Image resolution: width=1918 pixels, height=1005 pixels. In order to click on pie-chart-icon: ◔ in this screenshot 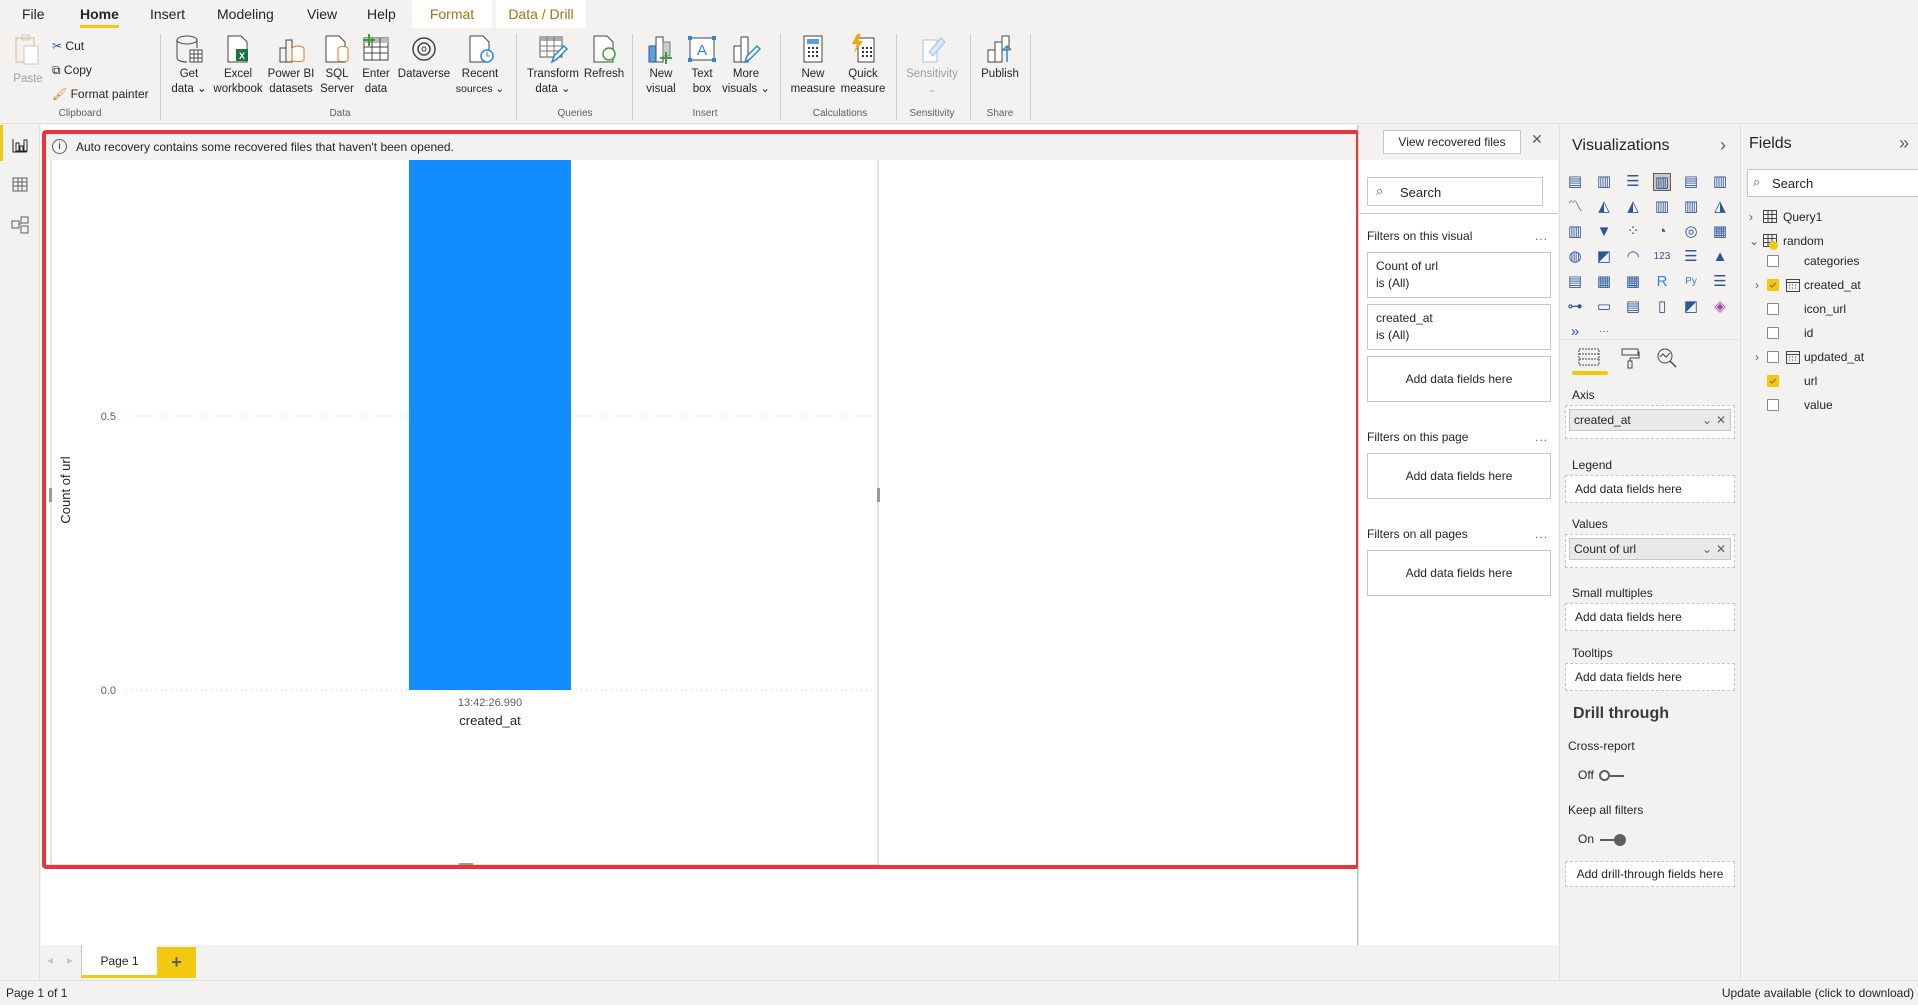, I will do `click(1662, 232)`.